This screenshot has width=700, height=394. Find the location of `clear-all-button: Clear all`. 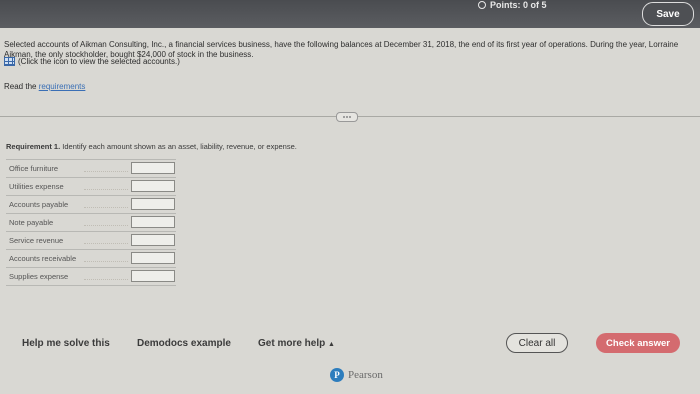

clear-all-button: Clear all is located at coordinates (537, 343).